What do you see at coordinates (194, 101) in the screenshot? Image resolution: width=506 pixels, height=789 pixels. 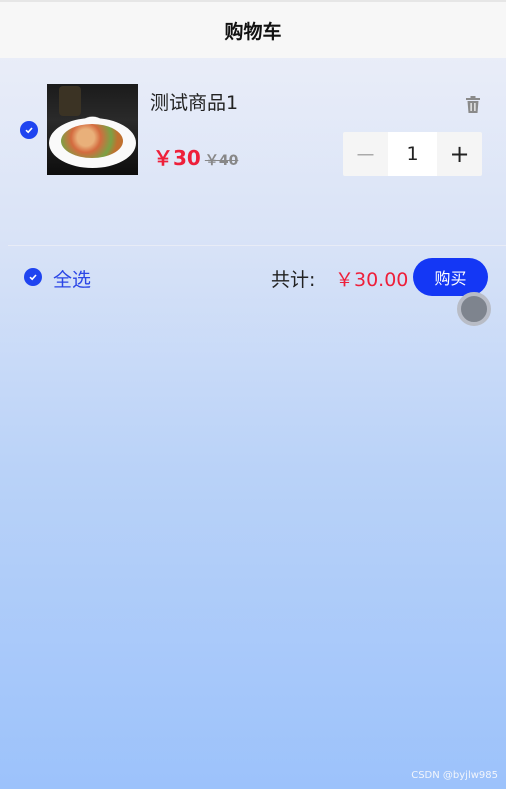 I see `product-name: 测试商品1` at bounding box center [194, 101].